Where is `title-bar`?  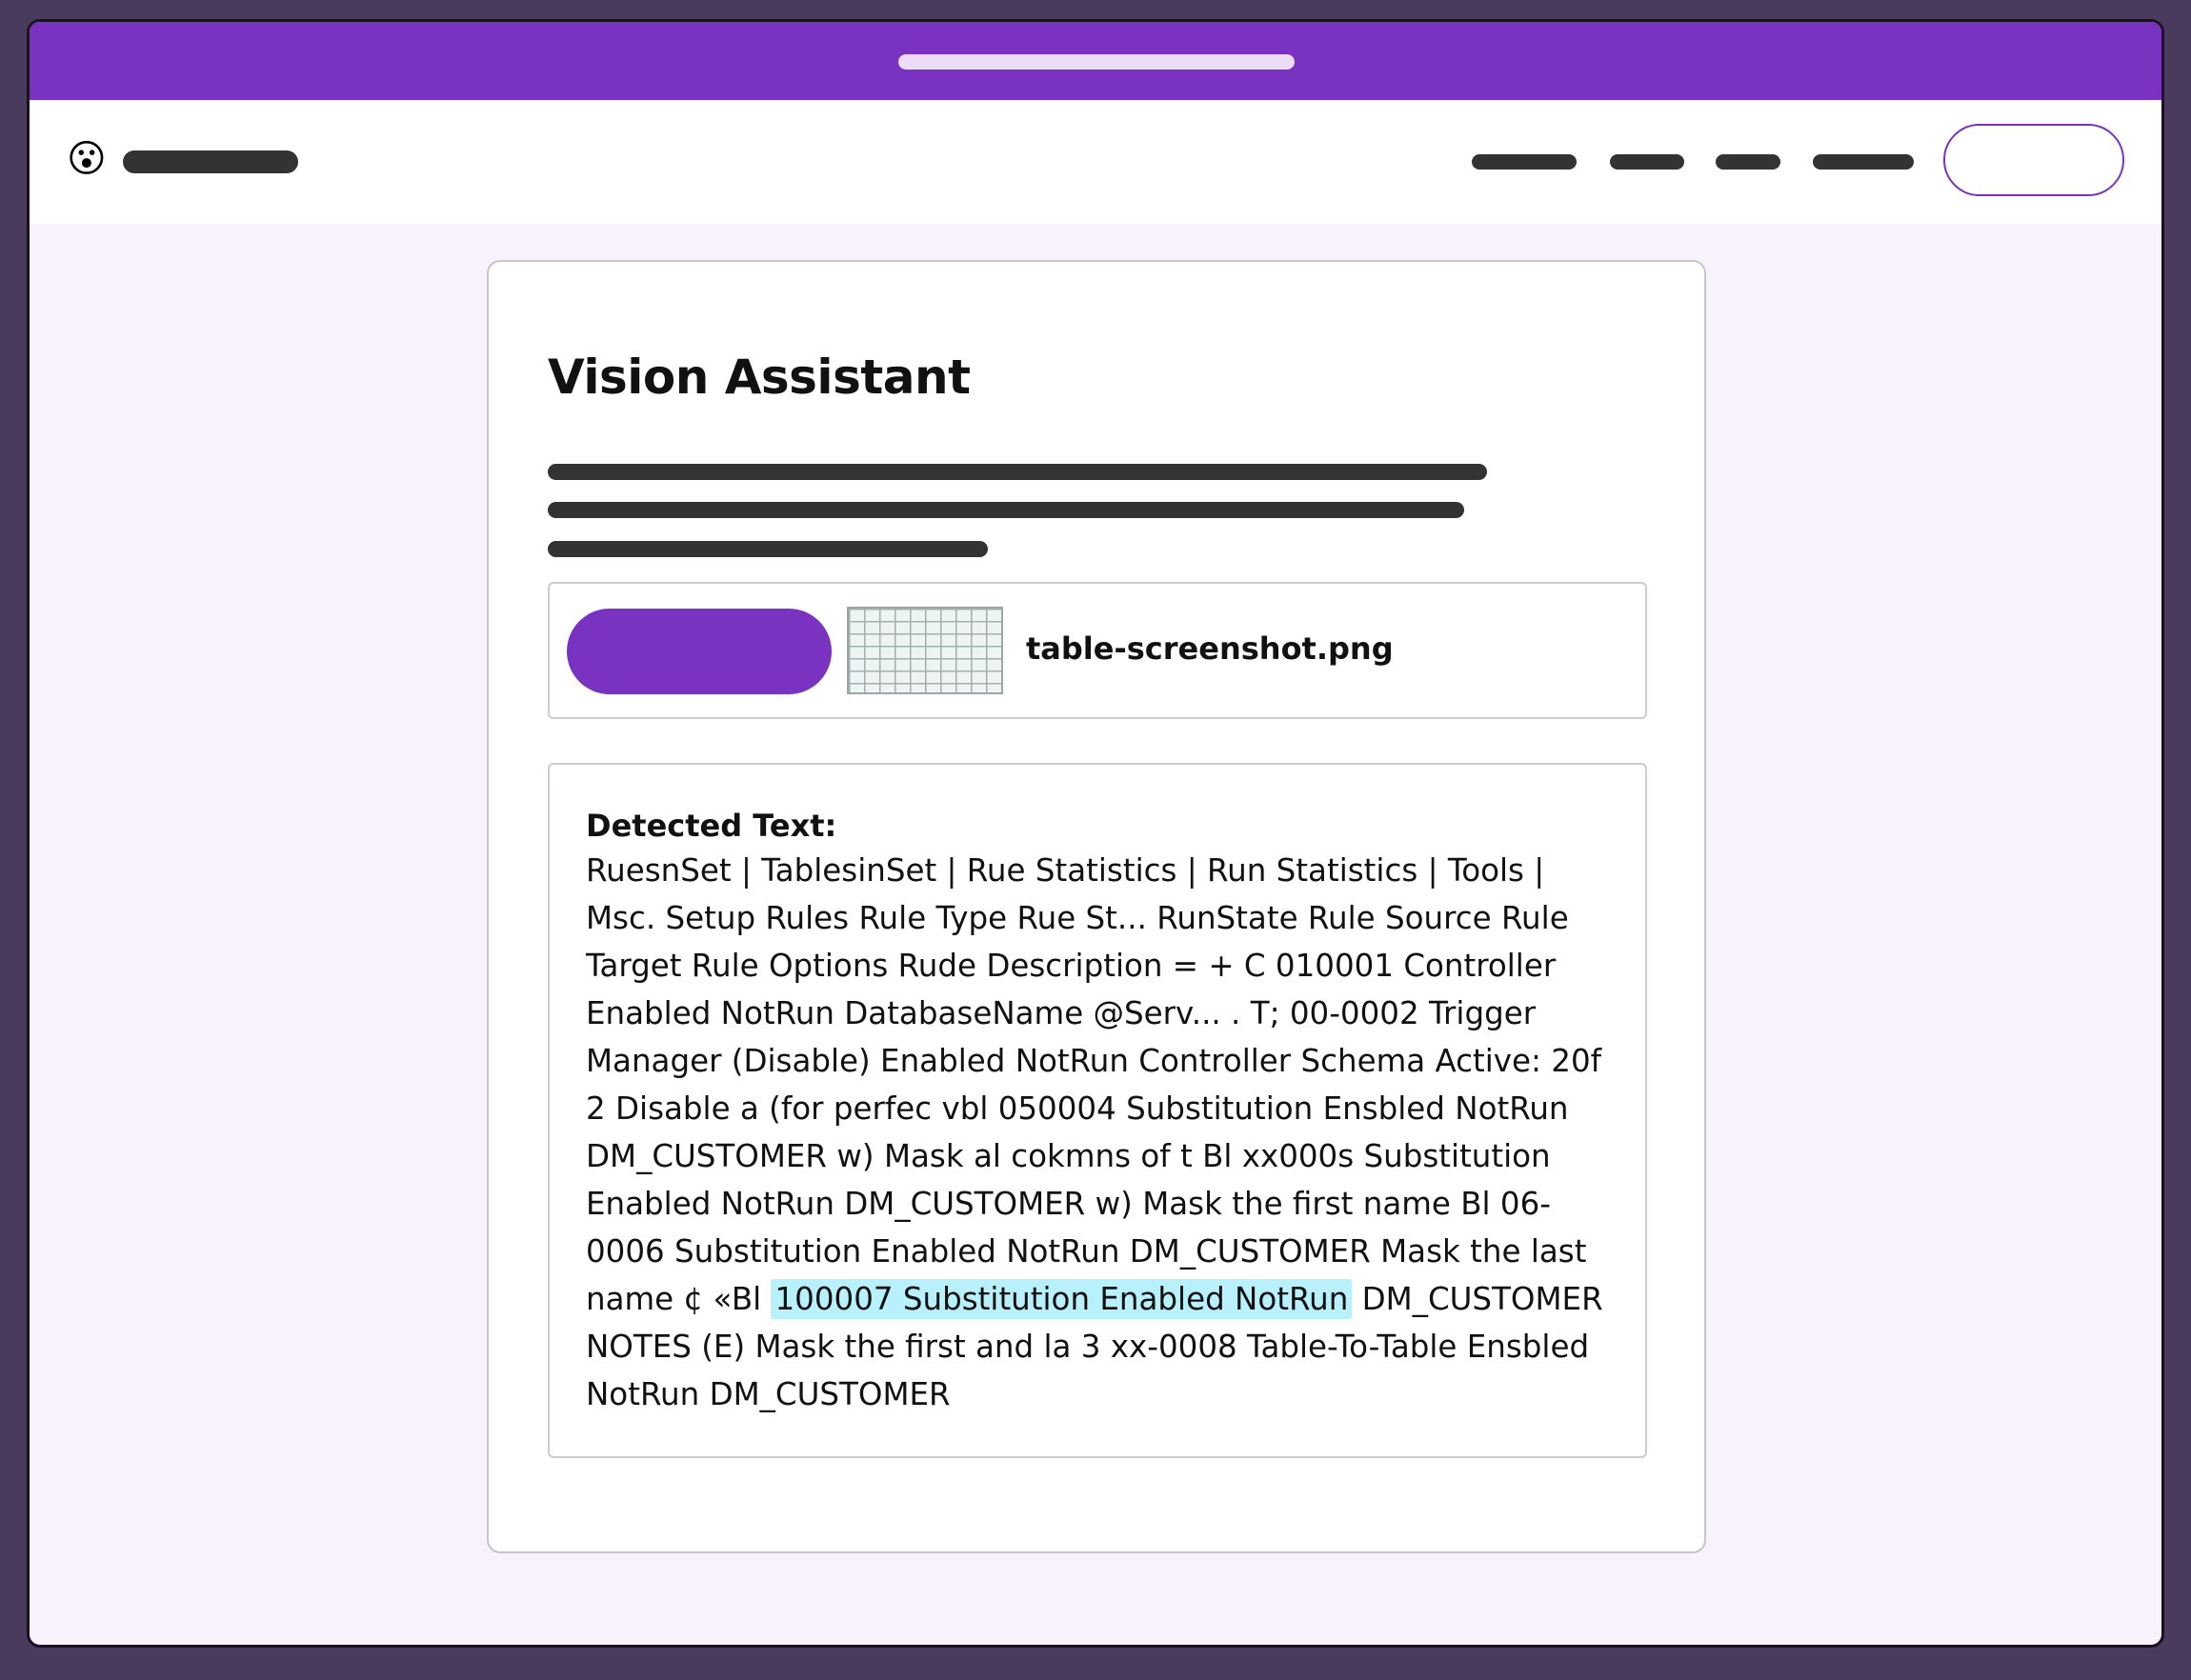 title-bar is located at coordinates (1095, 61).